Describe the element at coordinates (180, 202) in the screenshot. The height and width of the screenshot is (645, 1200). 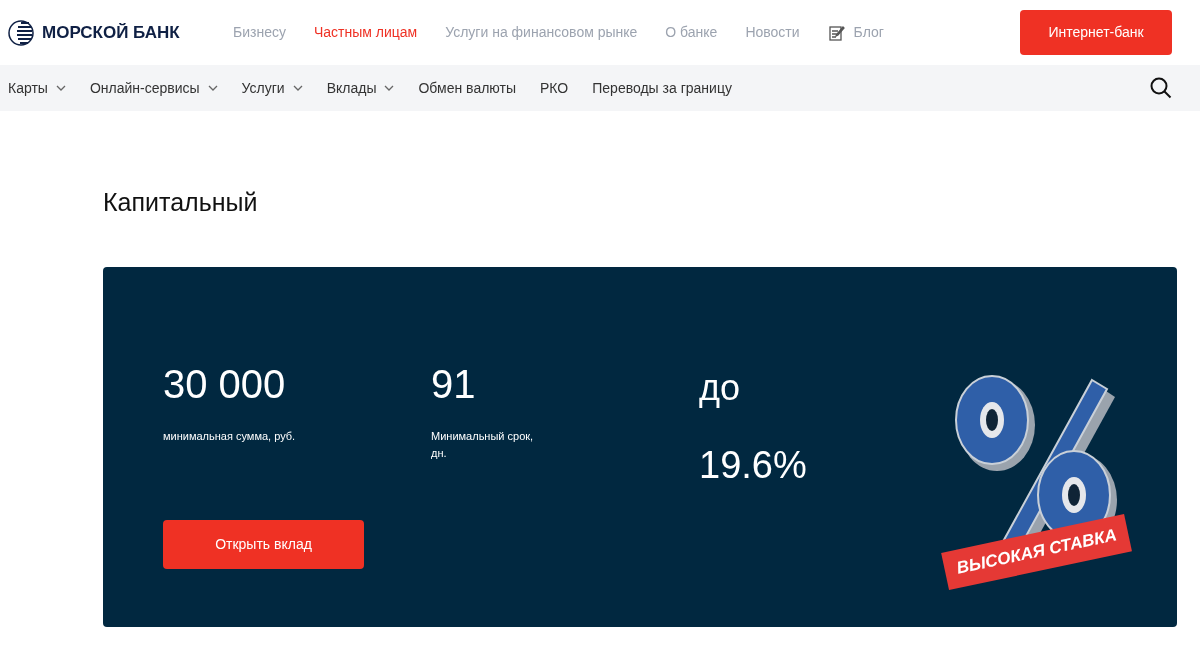
I see `page-title: Капитальный` at that location.